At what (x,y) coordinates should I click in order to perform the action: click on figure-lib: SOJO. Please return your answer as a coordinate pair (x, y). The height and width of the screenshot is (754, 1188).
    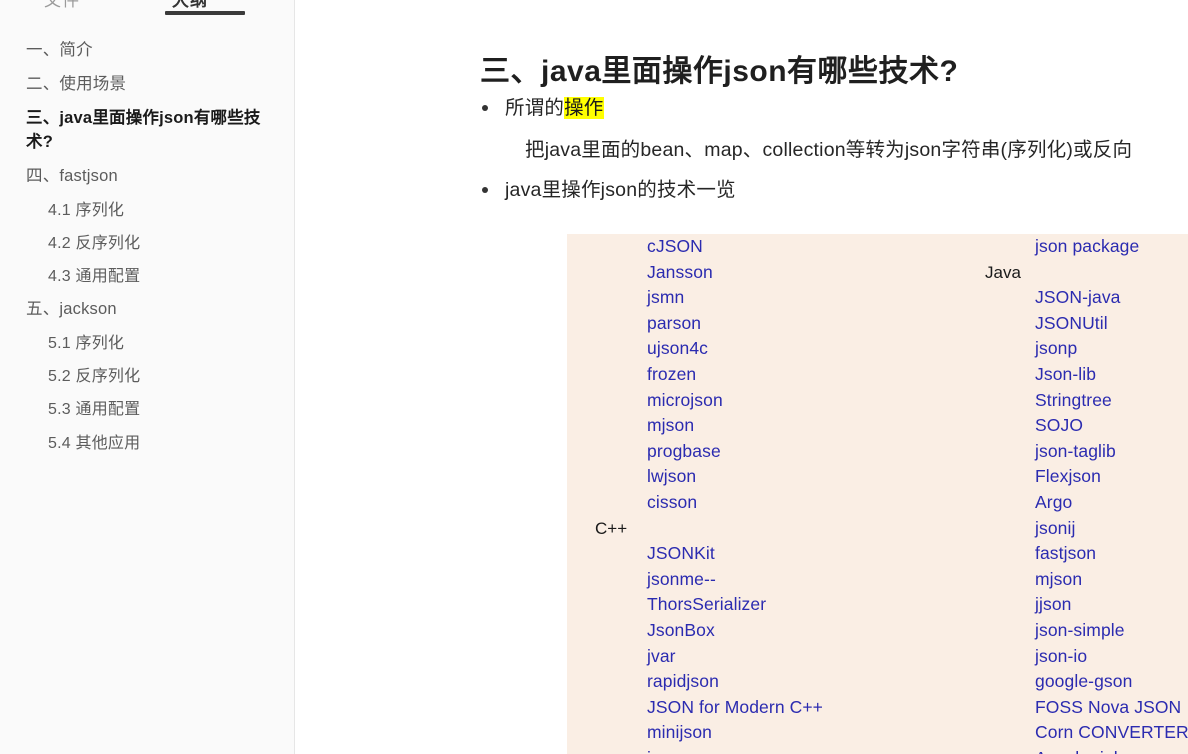
    Looking at the image, I should click on (1059, 425).